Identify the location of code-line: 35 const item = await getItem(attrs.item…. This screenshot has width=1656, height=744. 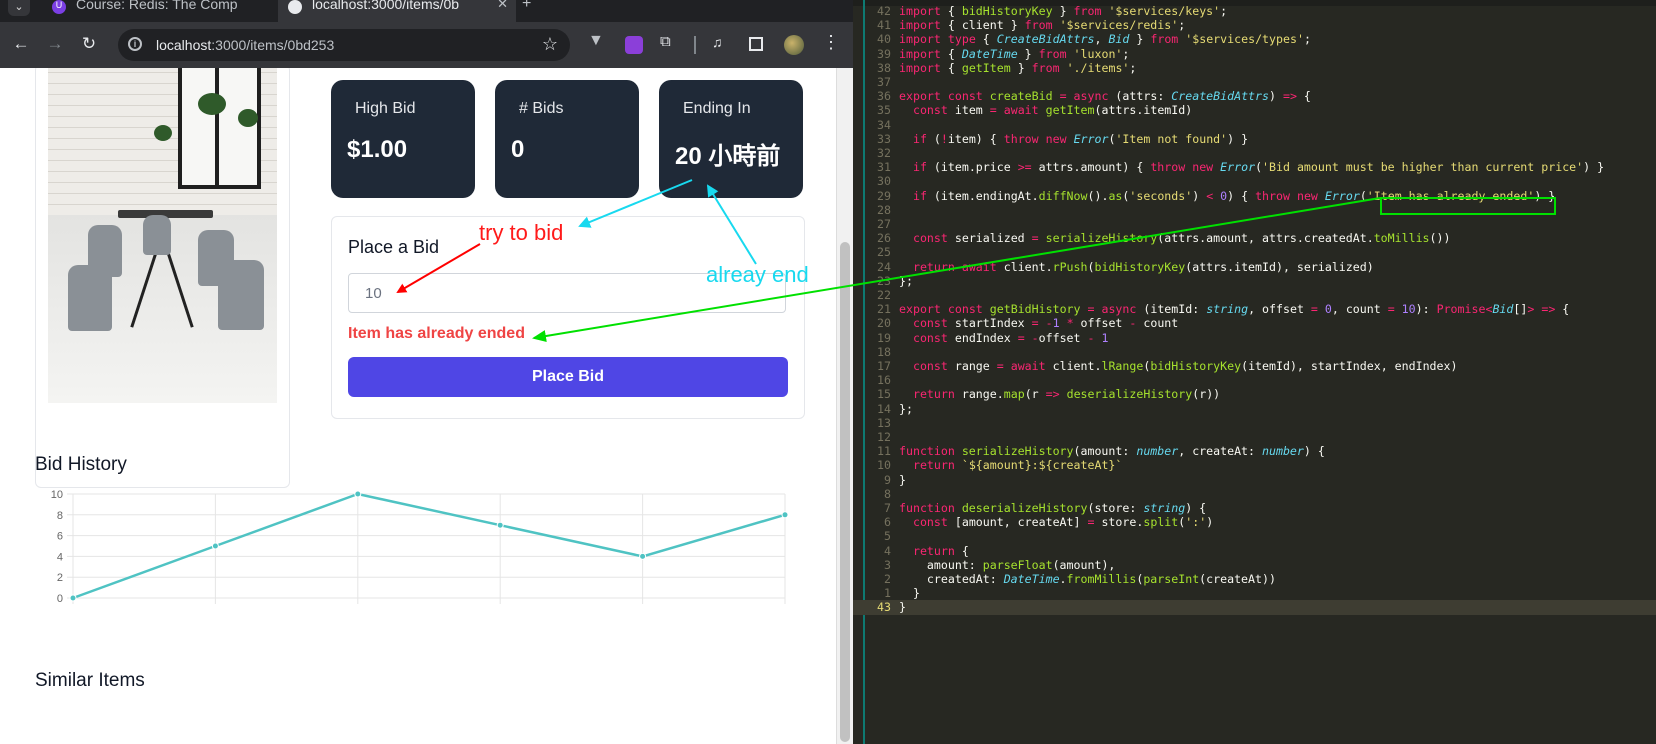
(1254, 110).